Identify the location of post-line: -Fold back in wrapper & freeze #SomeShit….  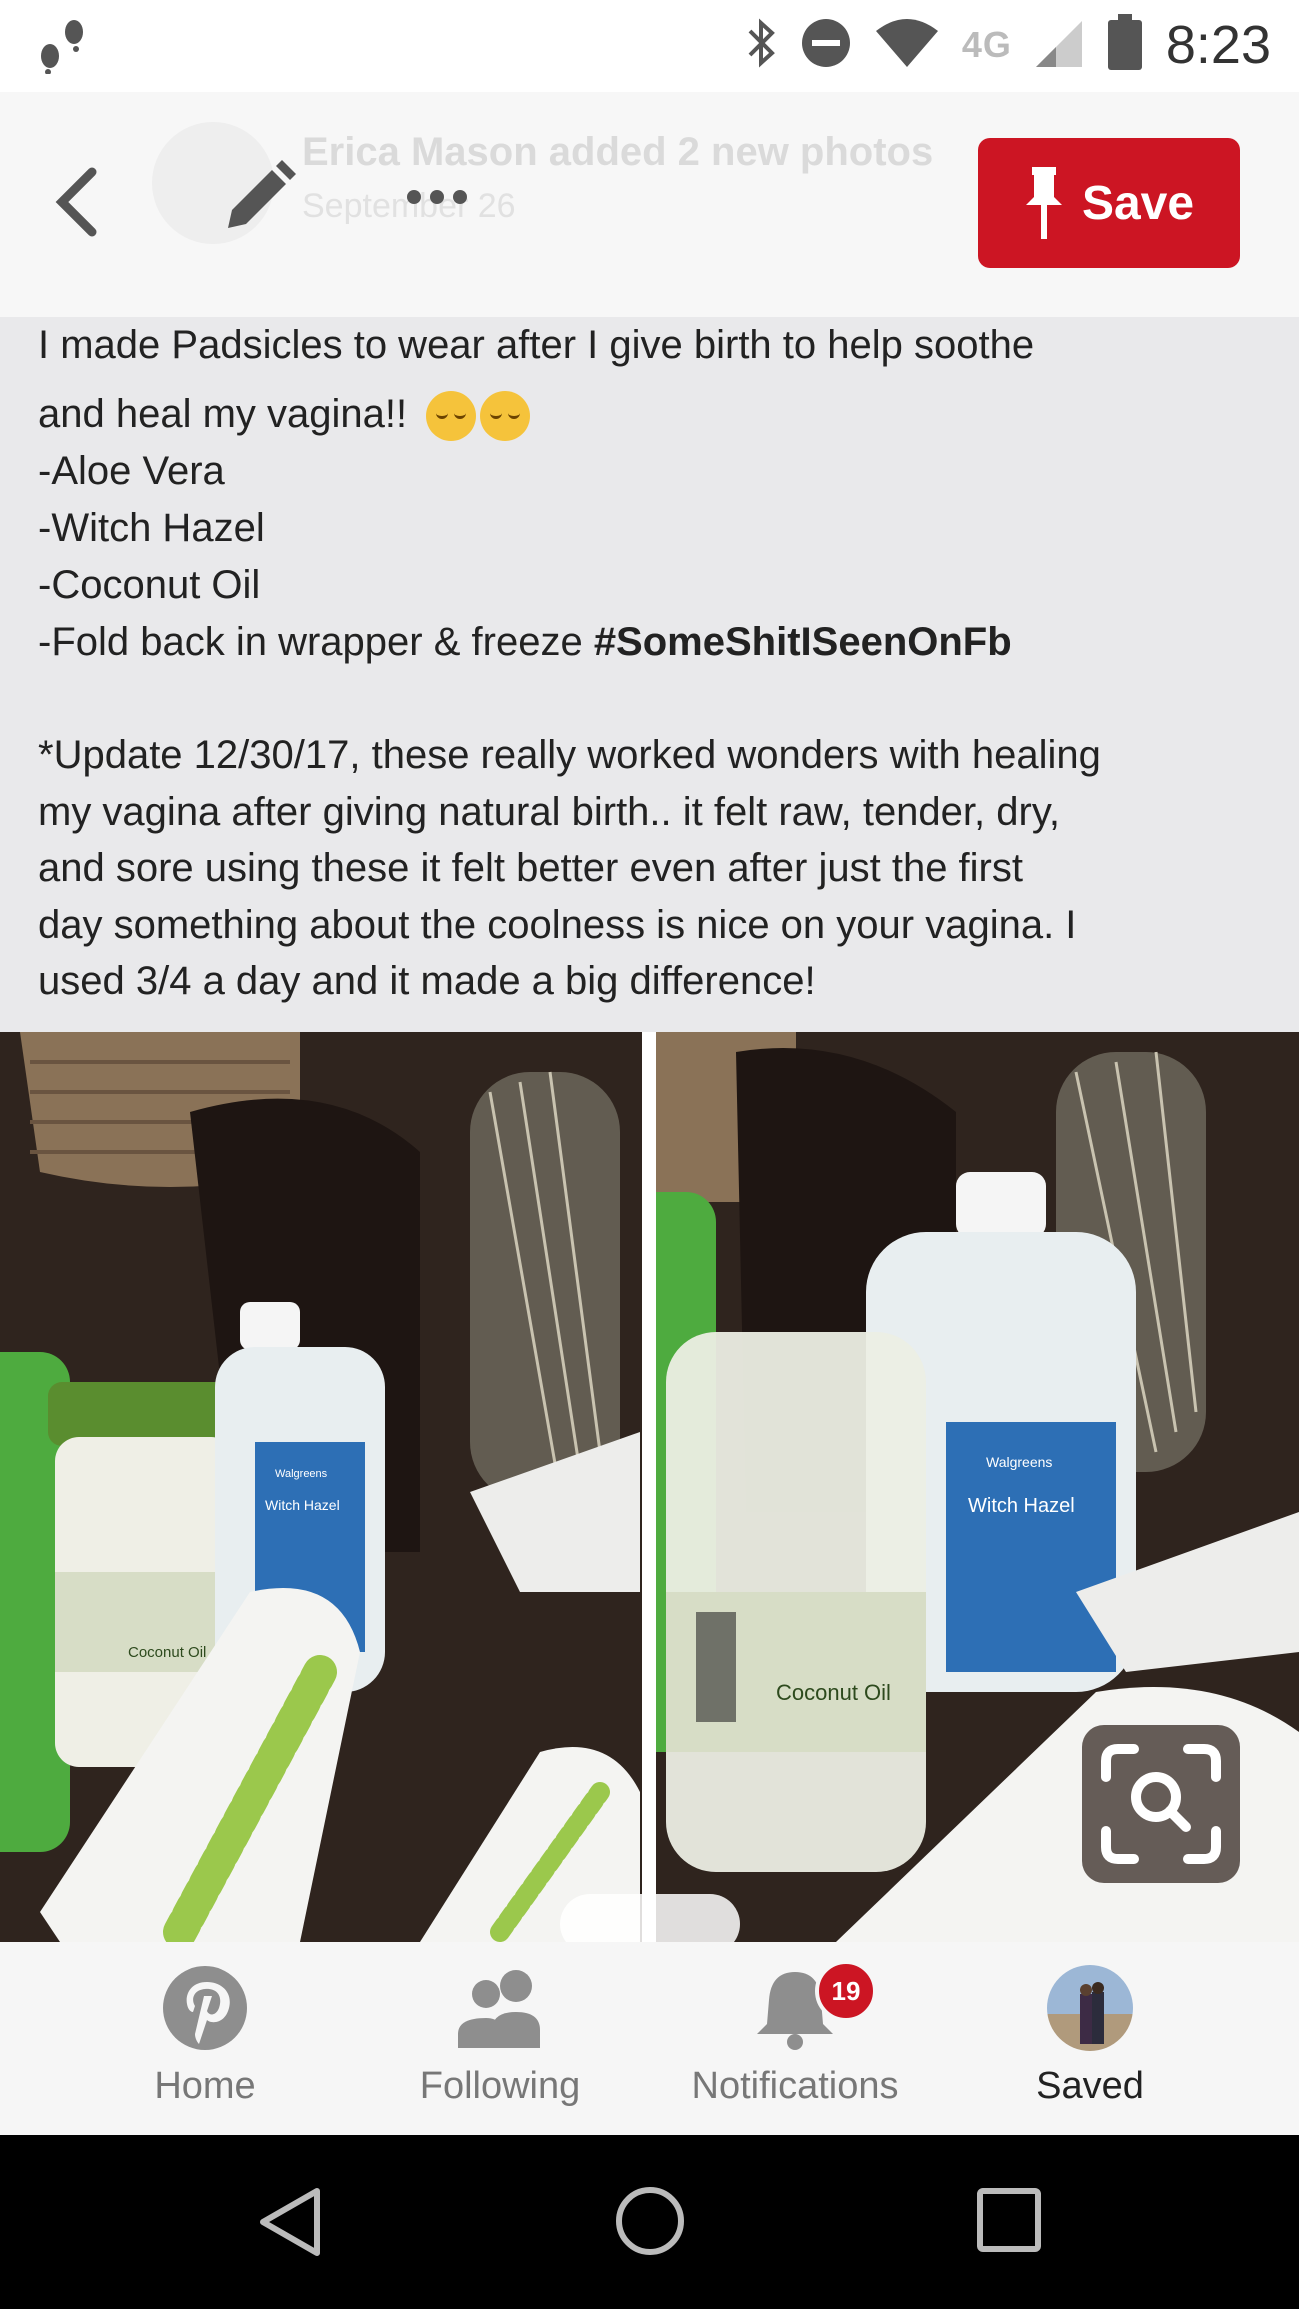
(653, 642).